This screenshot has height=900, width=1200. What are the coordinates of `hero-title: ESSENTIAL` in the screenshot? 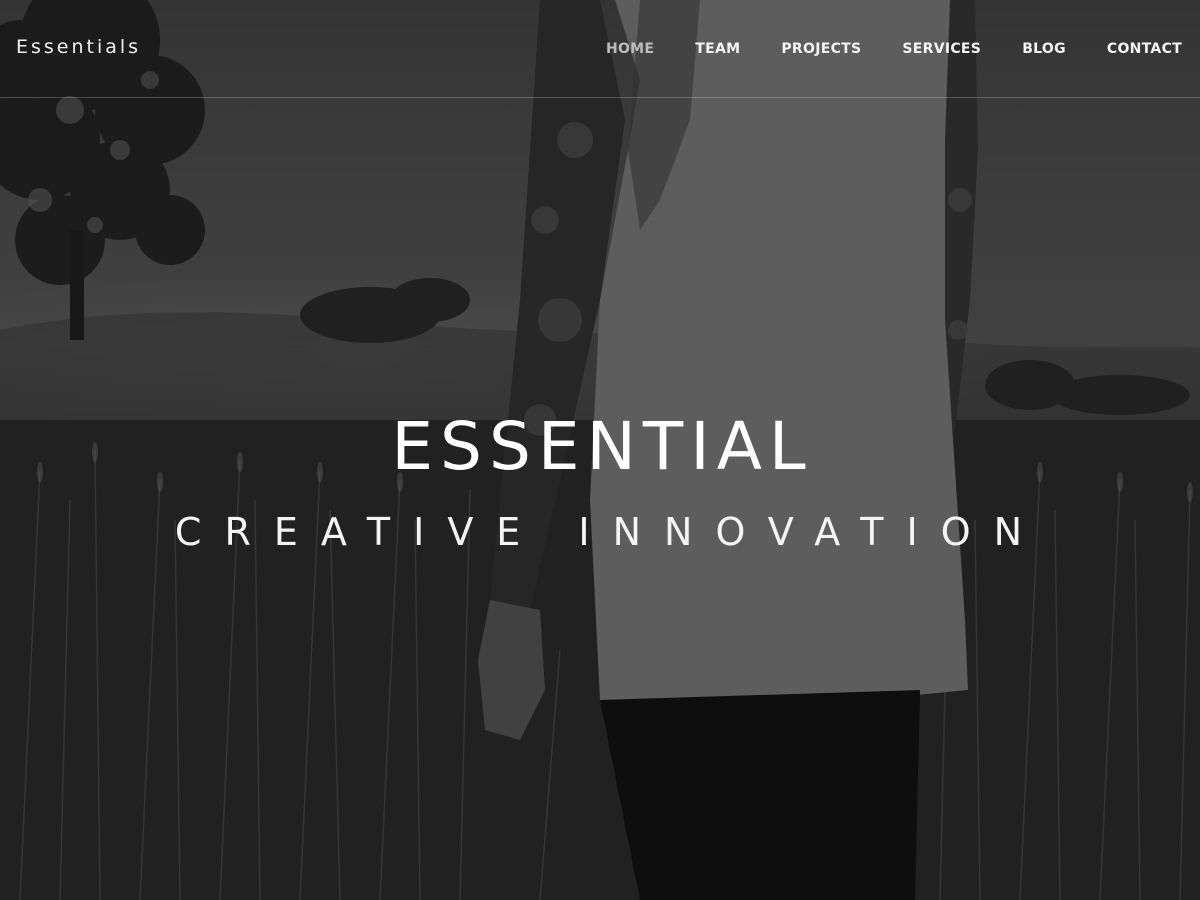 It's located at (602, 446).